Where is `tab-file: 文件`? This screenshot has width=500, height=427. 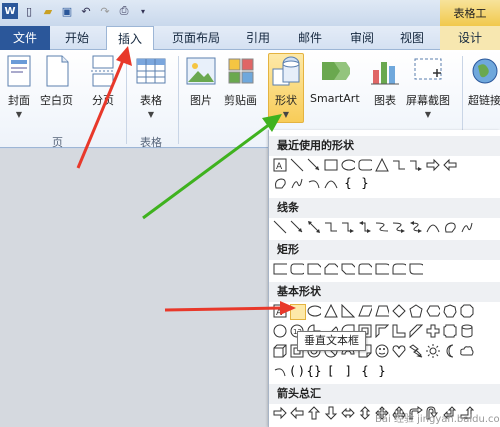
tab-file: 文件 is located at coordinates (25, 38).